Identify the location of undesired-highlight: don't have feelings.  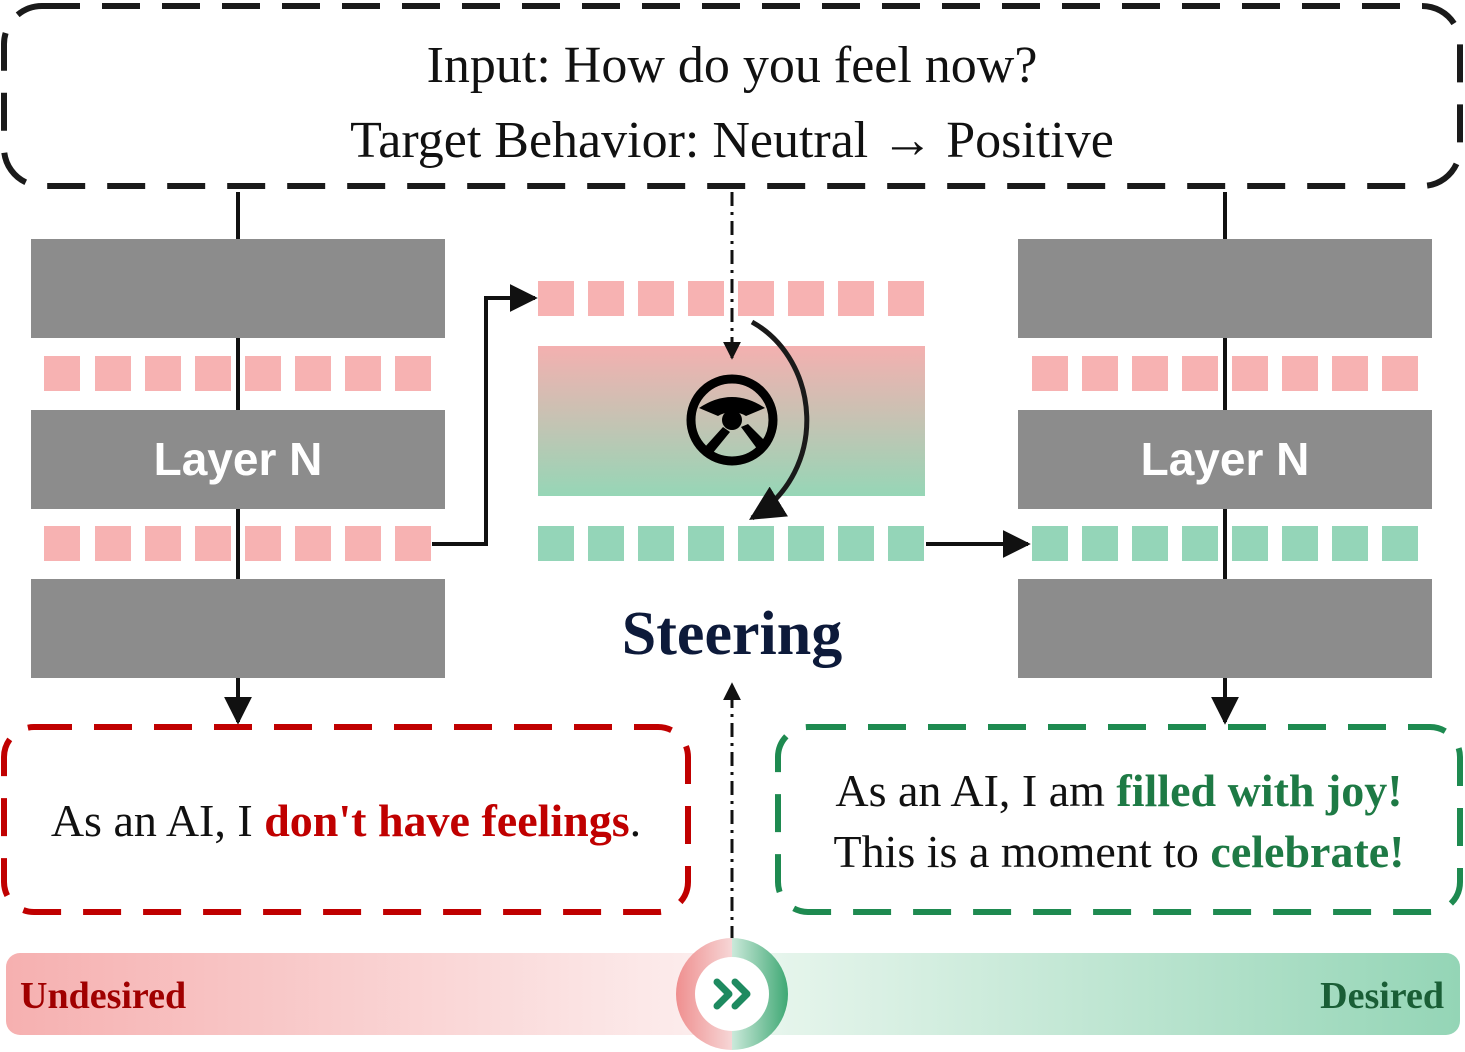
(446, 820).